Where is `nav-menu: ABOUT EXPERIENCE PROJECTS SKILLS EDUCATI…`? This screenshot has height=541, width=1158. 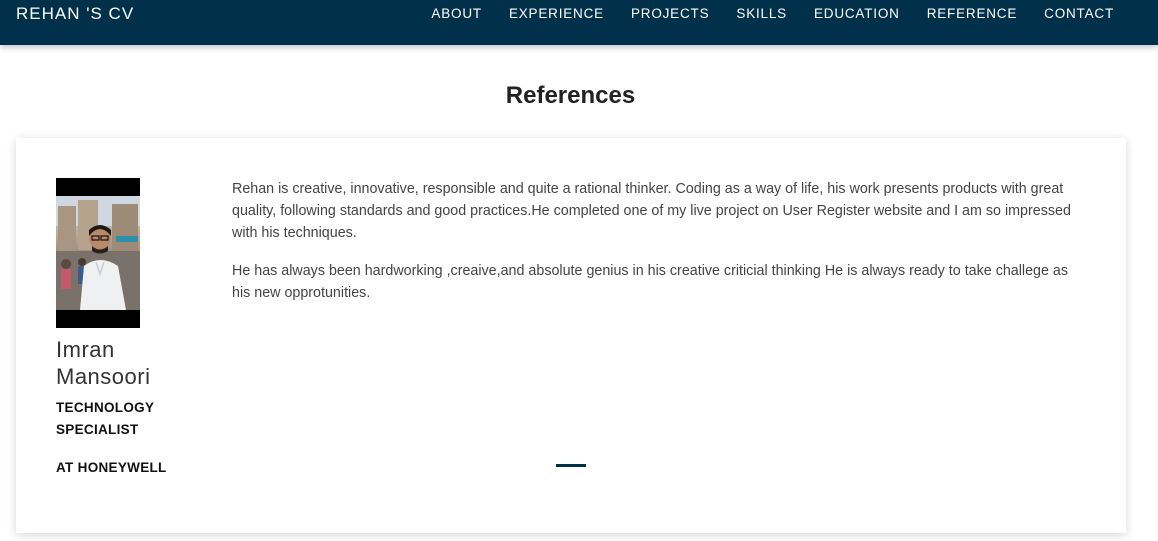 nav-menu: ABOUT EXPERIENCE PROJECTS SKILLS EDUCATI… is located at coordinates (759, 13).